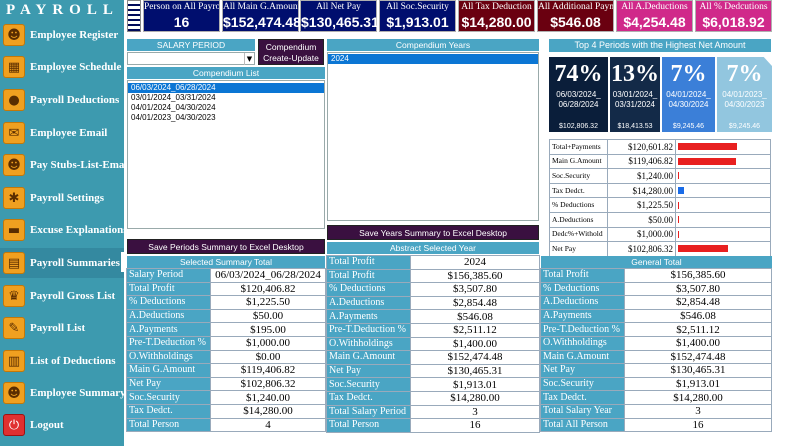 This screenshot has width=794, height=446. What do you see at coordinates (62, 361) in the screenshot?
I see `nav-item-list-of-deductions: ▥ List of Deductions` at bounding box center [62, 361].